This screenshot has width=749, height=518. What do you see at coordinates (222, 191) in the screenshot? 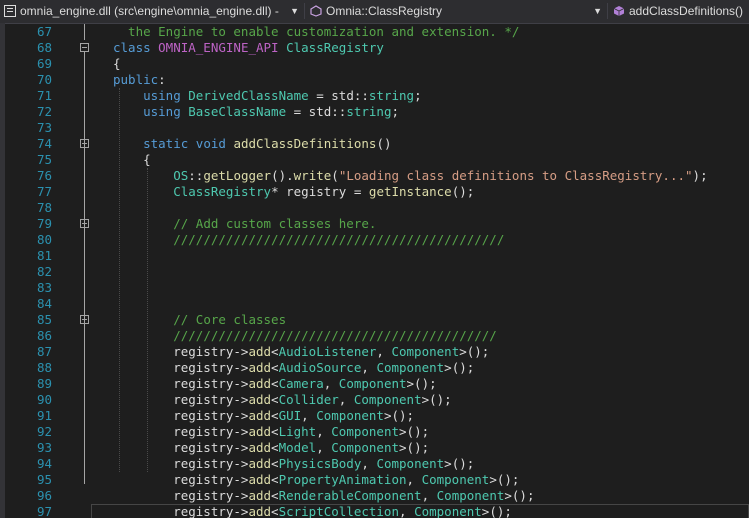
I see `code-token: ClassRegistry` at bounding box center [222, 191].